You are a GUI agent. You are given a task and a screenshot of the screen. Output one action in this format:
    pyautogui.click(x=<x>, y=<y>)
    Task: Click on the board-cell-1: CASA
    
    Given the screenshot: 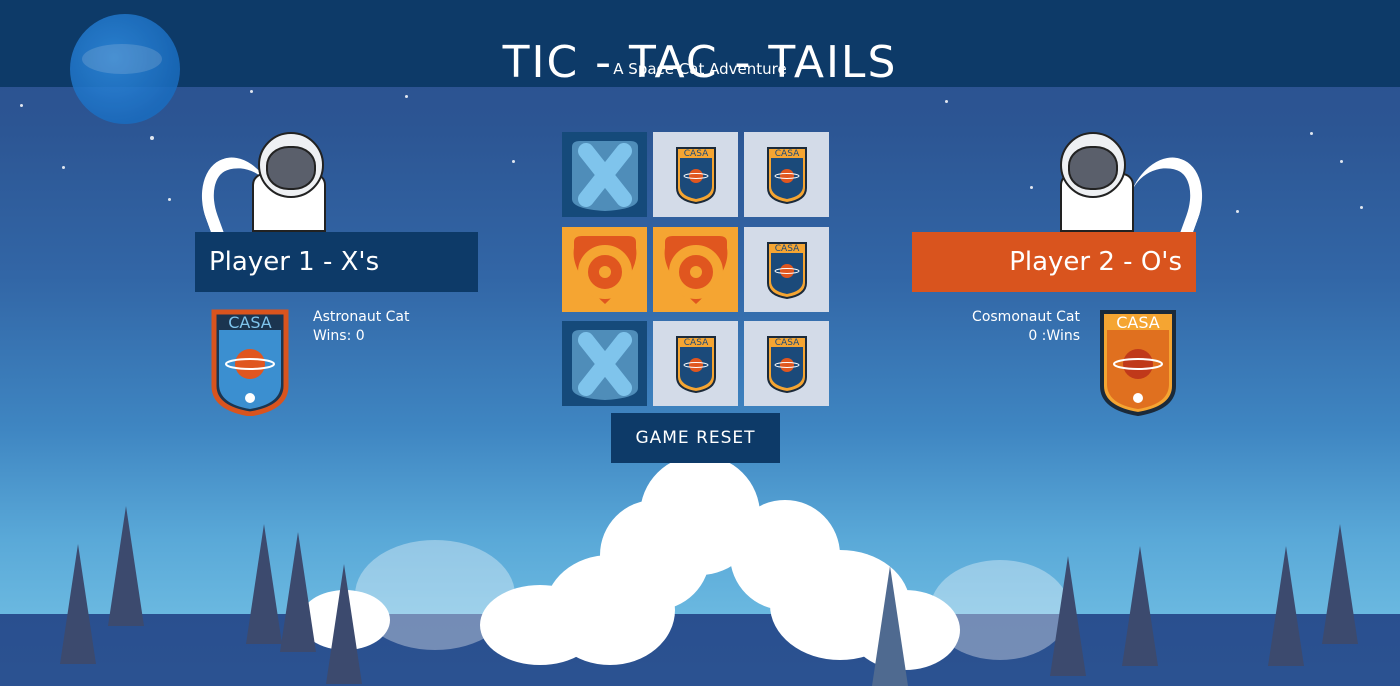 What is the action you would take?
    pyautogui.click(x=695, y=174)
    